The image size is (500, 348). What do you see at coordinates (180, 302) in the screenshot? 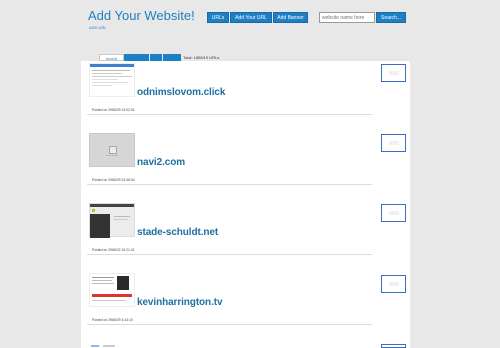
I see `site-domain-link: kevinharrington.tv` at bounding box center [180, 302].